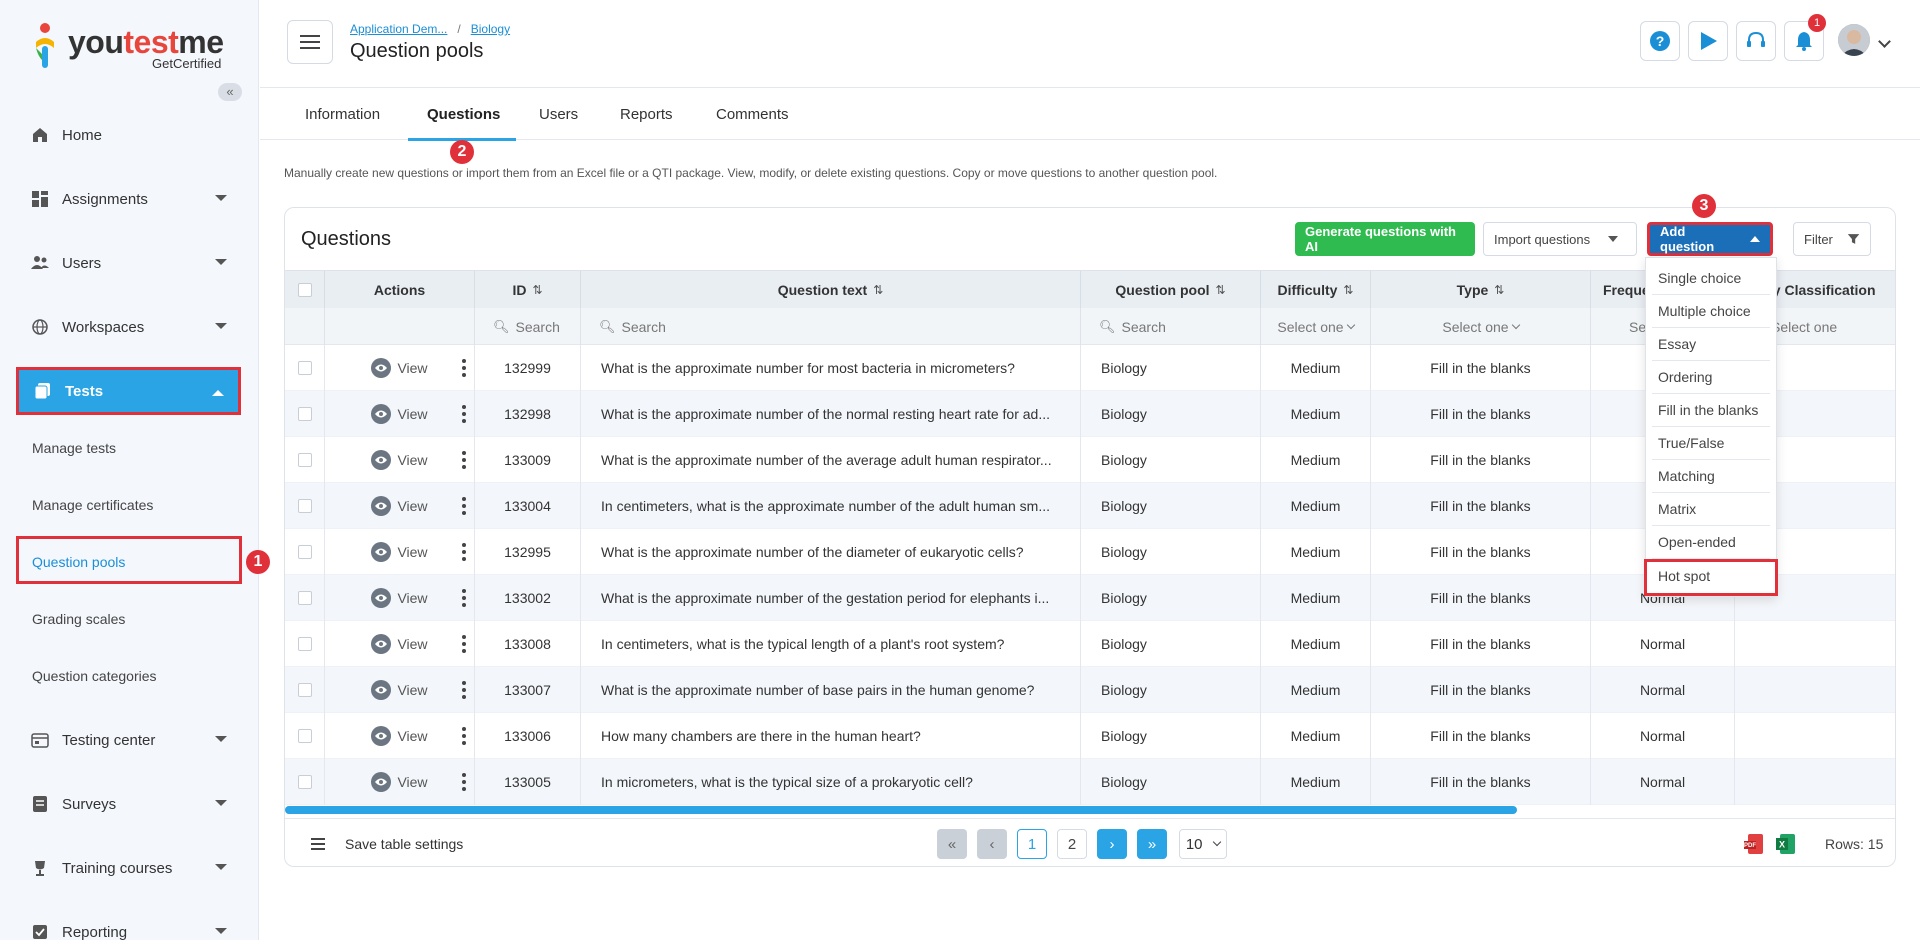  What do you see at coordinates (128, 263) in the screenshot?
I see `sidebar-item-users: Users` at bounding box center [128, 263].